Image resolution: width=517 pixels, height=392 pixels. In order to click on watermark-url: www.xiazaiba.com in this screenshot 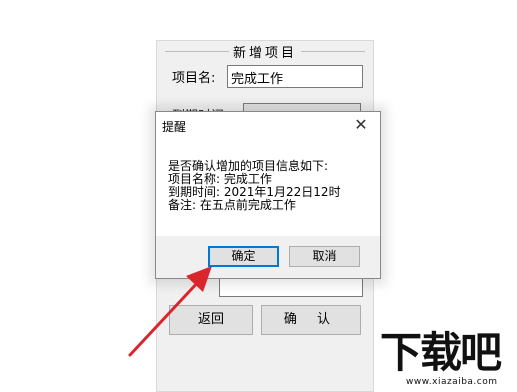, I will do `click(452, 382)`.